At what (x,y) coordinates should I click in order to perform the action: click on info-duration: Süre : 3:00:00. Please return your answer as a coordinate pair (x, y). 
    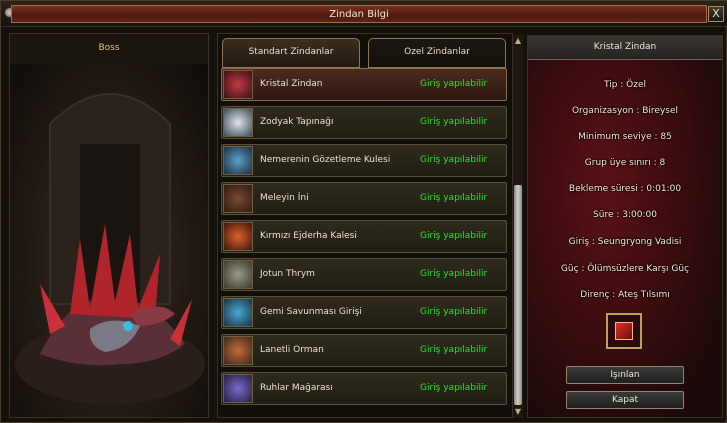
    Looking at the image, I should click on (625, 215).